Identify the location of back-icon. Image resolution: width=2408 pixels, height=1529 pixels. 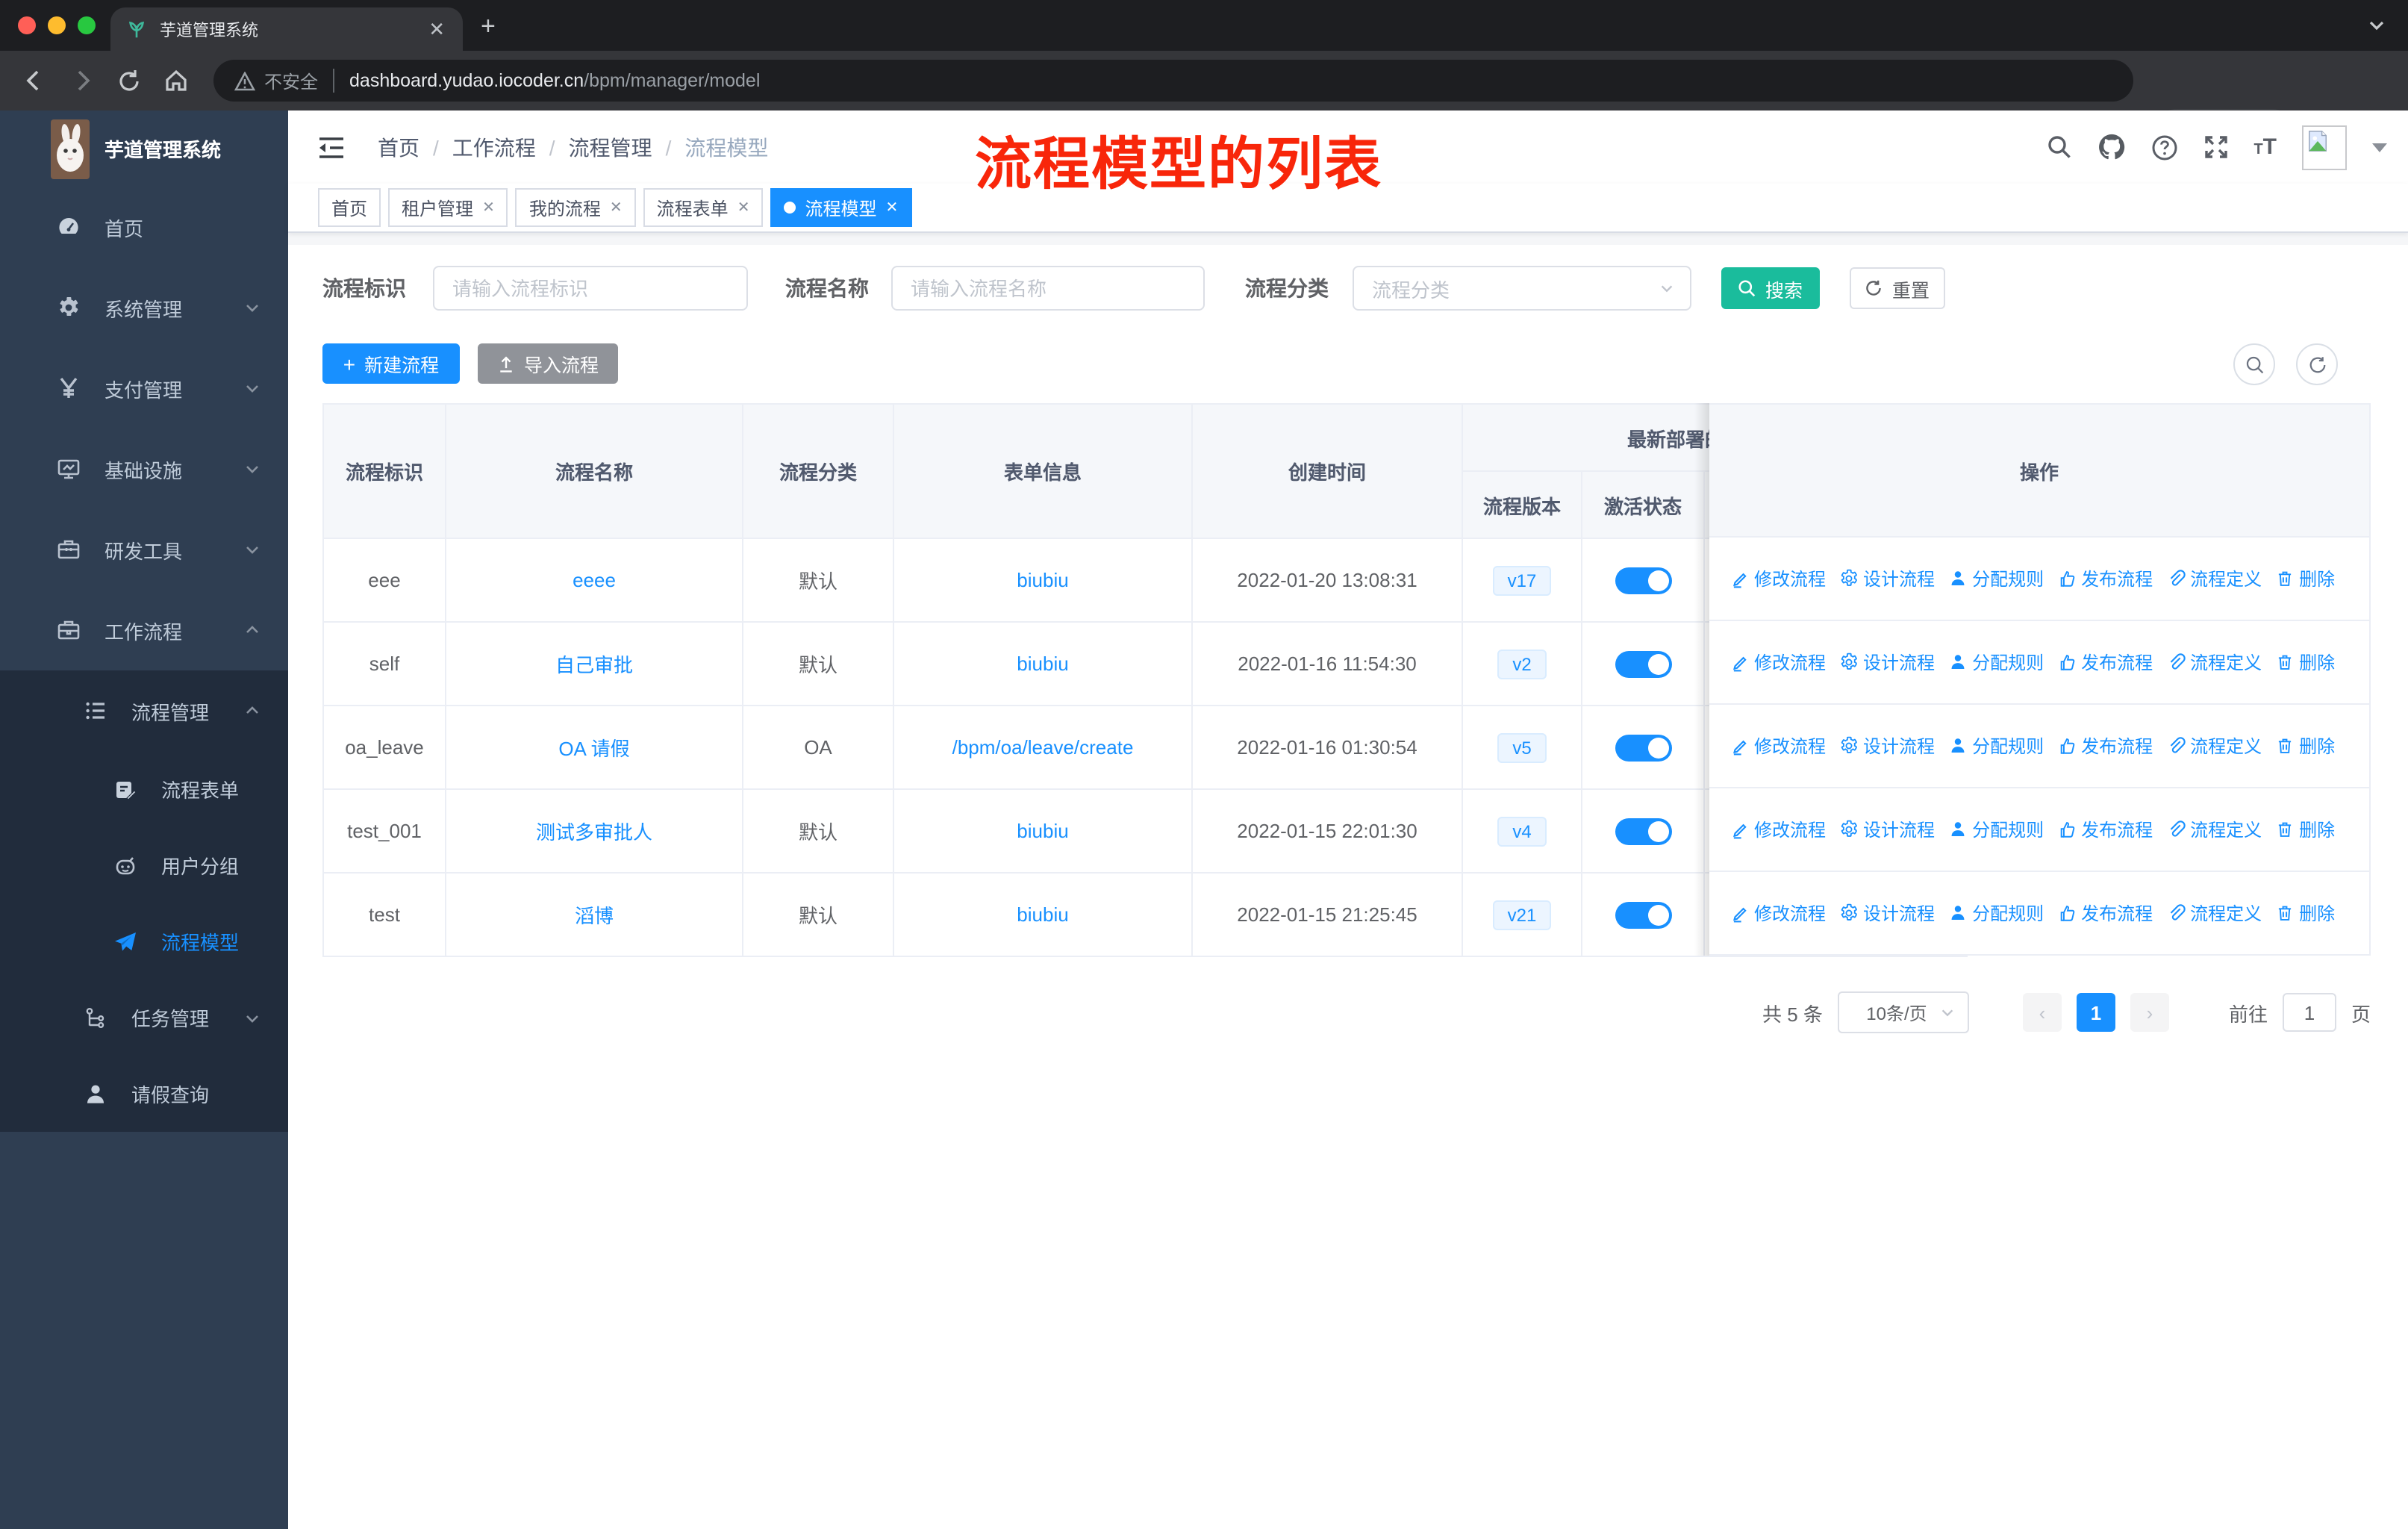
(34, 81).